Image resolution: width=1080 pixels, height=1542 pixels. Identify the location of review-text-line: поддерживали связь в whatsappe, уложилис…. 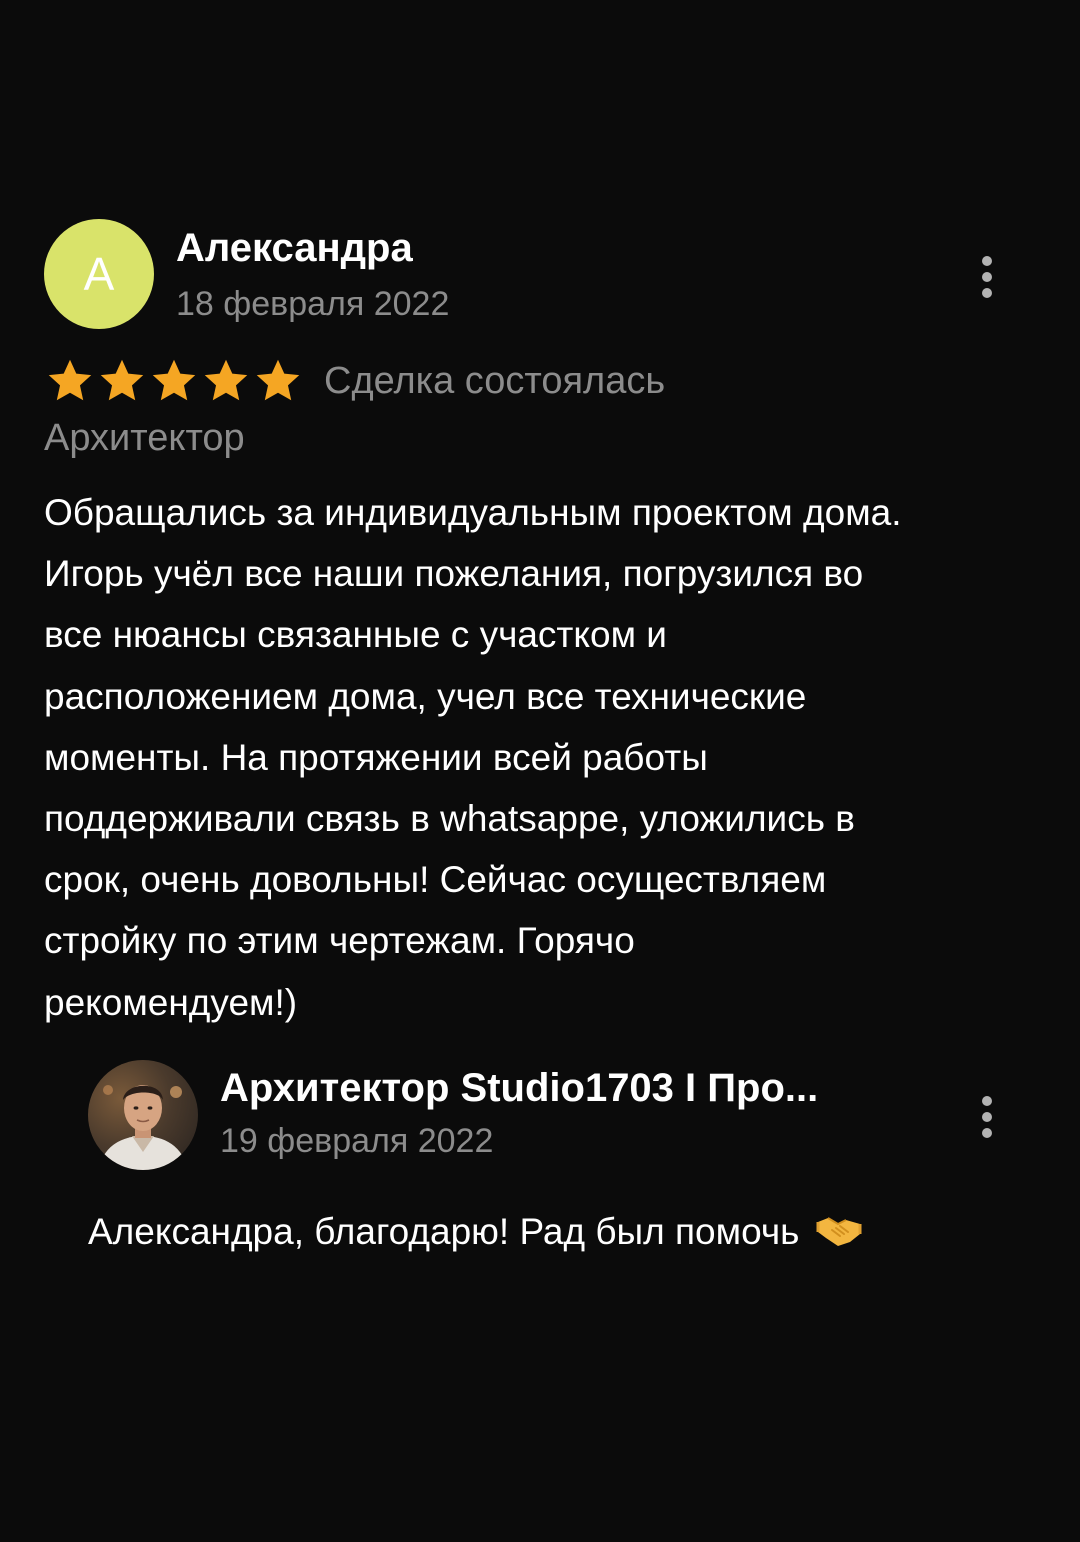
(449, 819).